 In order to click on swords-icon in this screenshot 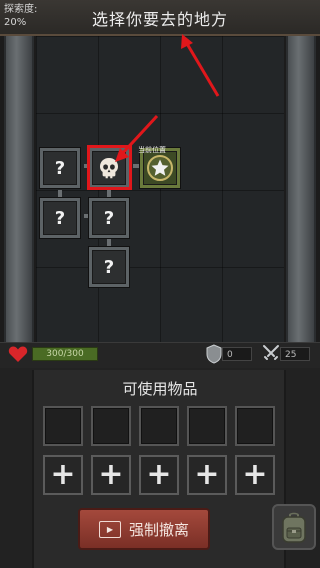, I will do `click(271, 352)`.